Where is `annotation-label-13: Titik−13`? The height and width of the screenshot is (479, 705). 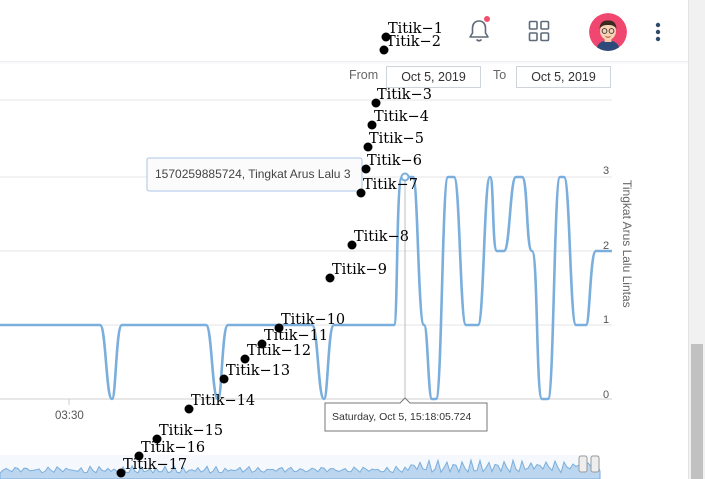 annotation-label-13: Titik−13 is located at coordinates (258, 371).